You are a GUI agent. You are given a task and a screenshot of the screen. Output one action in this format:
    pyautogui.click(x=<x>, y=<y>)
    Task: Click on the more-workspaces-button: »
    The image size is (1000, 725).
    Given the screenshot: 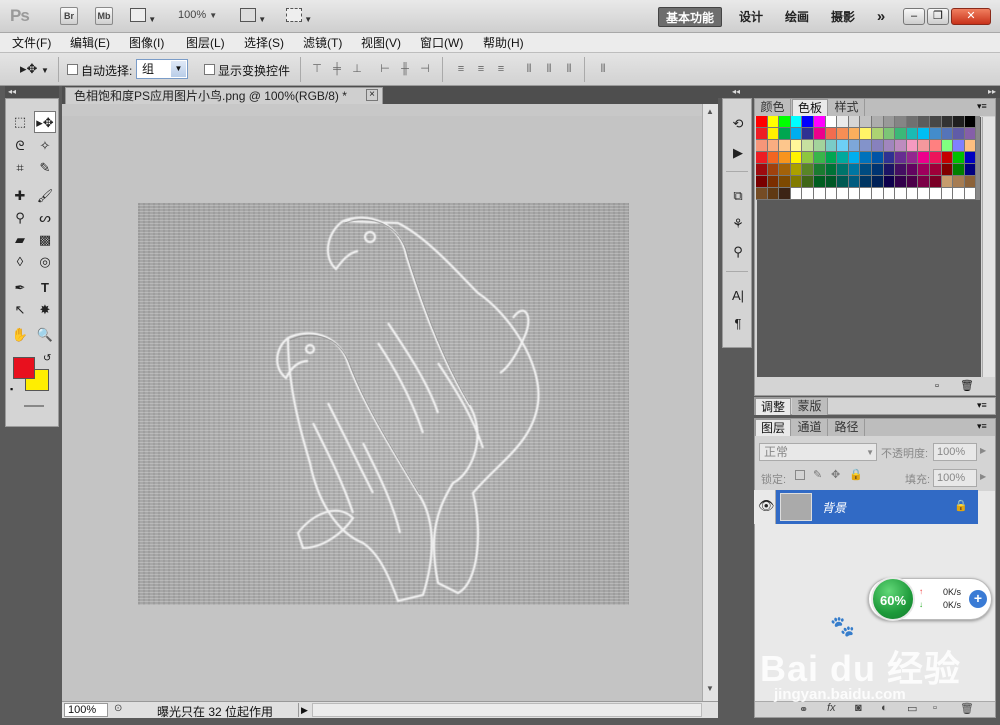 What is the action you would take?
    pyautogui.click(x=881, y=17)
    